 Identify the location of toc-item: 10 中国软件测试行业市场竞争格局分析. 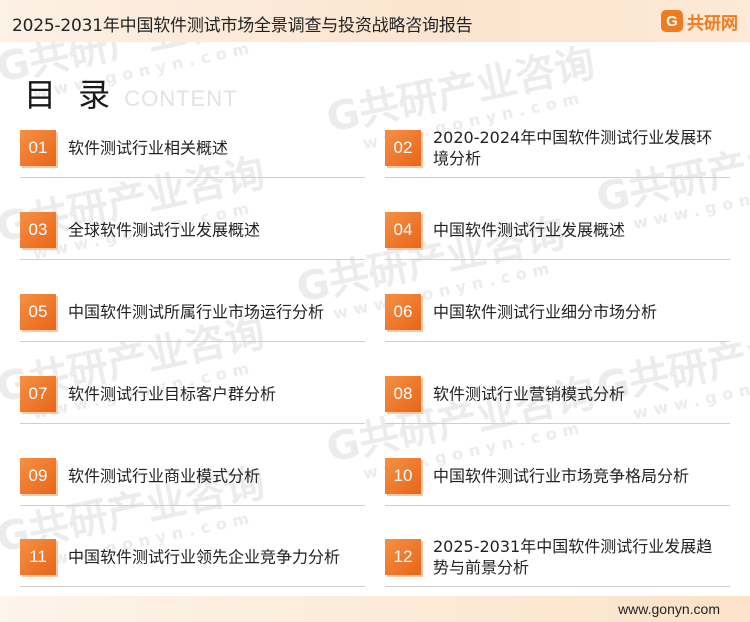
(557, 476).